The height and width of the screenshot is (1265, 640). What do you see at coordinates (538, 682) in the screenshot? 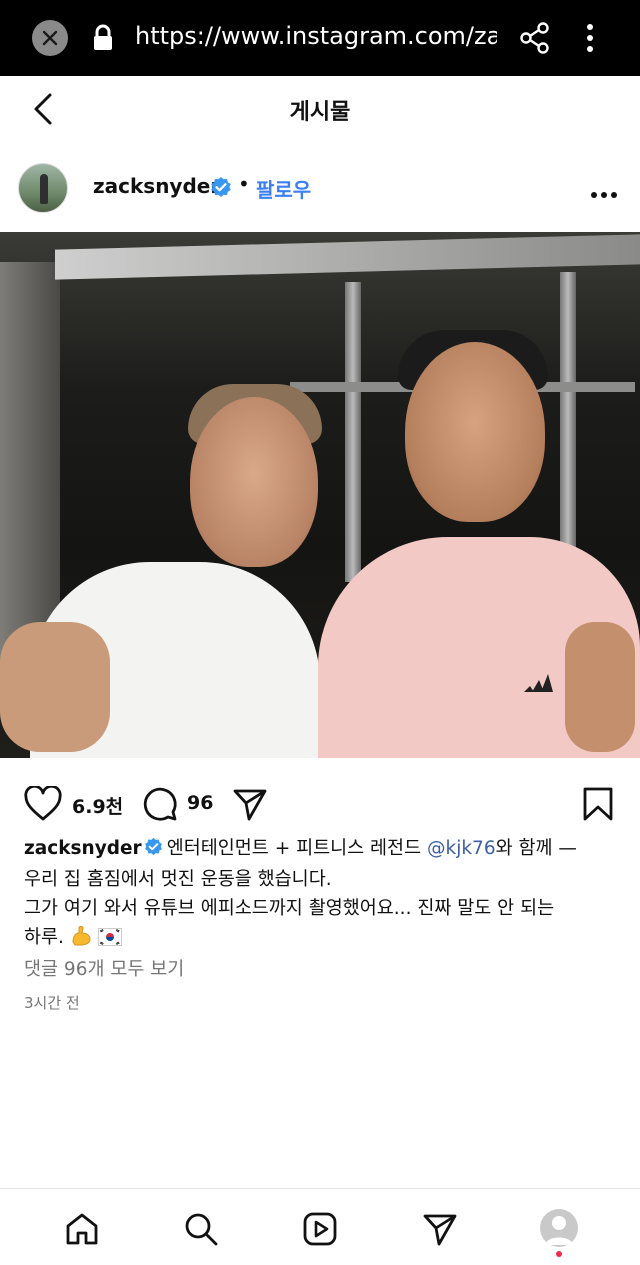
I see `adidas-logo-icon` at bounding box center [538, 682].